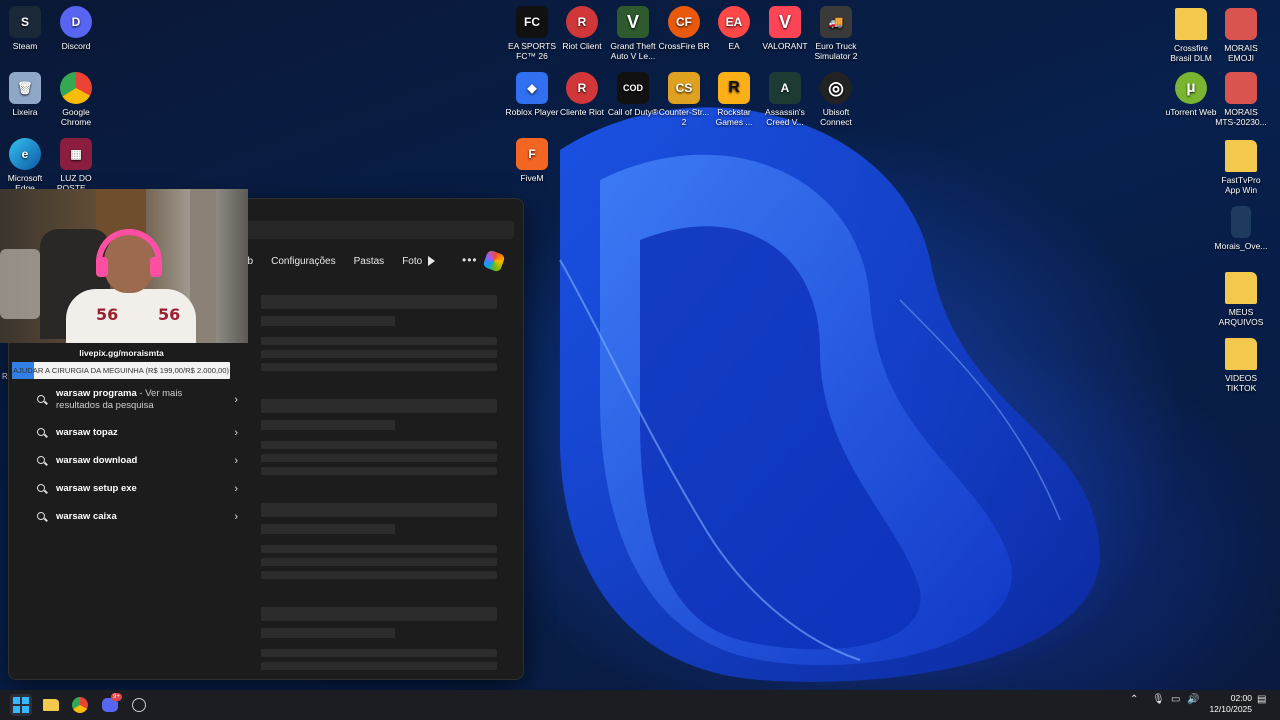 The width and height of the screenshot is (1280, 720). I want to click on desktop-icon-label: Cliente Riot, so click(582, 112).